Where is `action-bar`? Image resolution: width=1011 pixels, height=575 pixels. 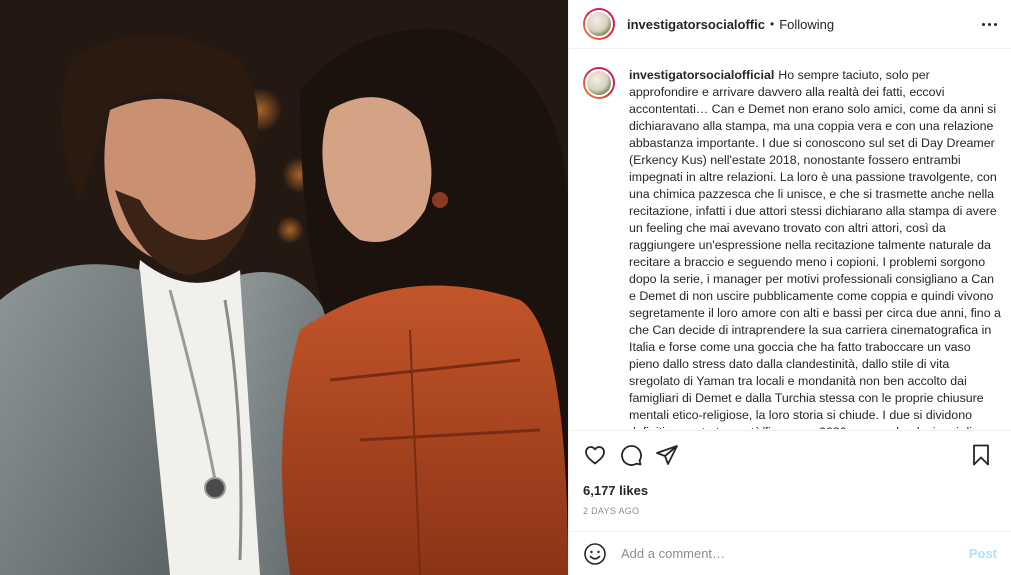 action-bar is located at coordinates (790, 450).